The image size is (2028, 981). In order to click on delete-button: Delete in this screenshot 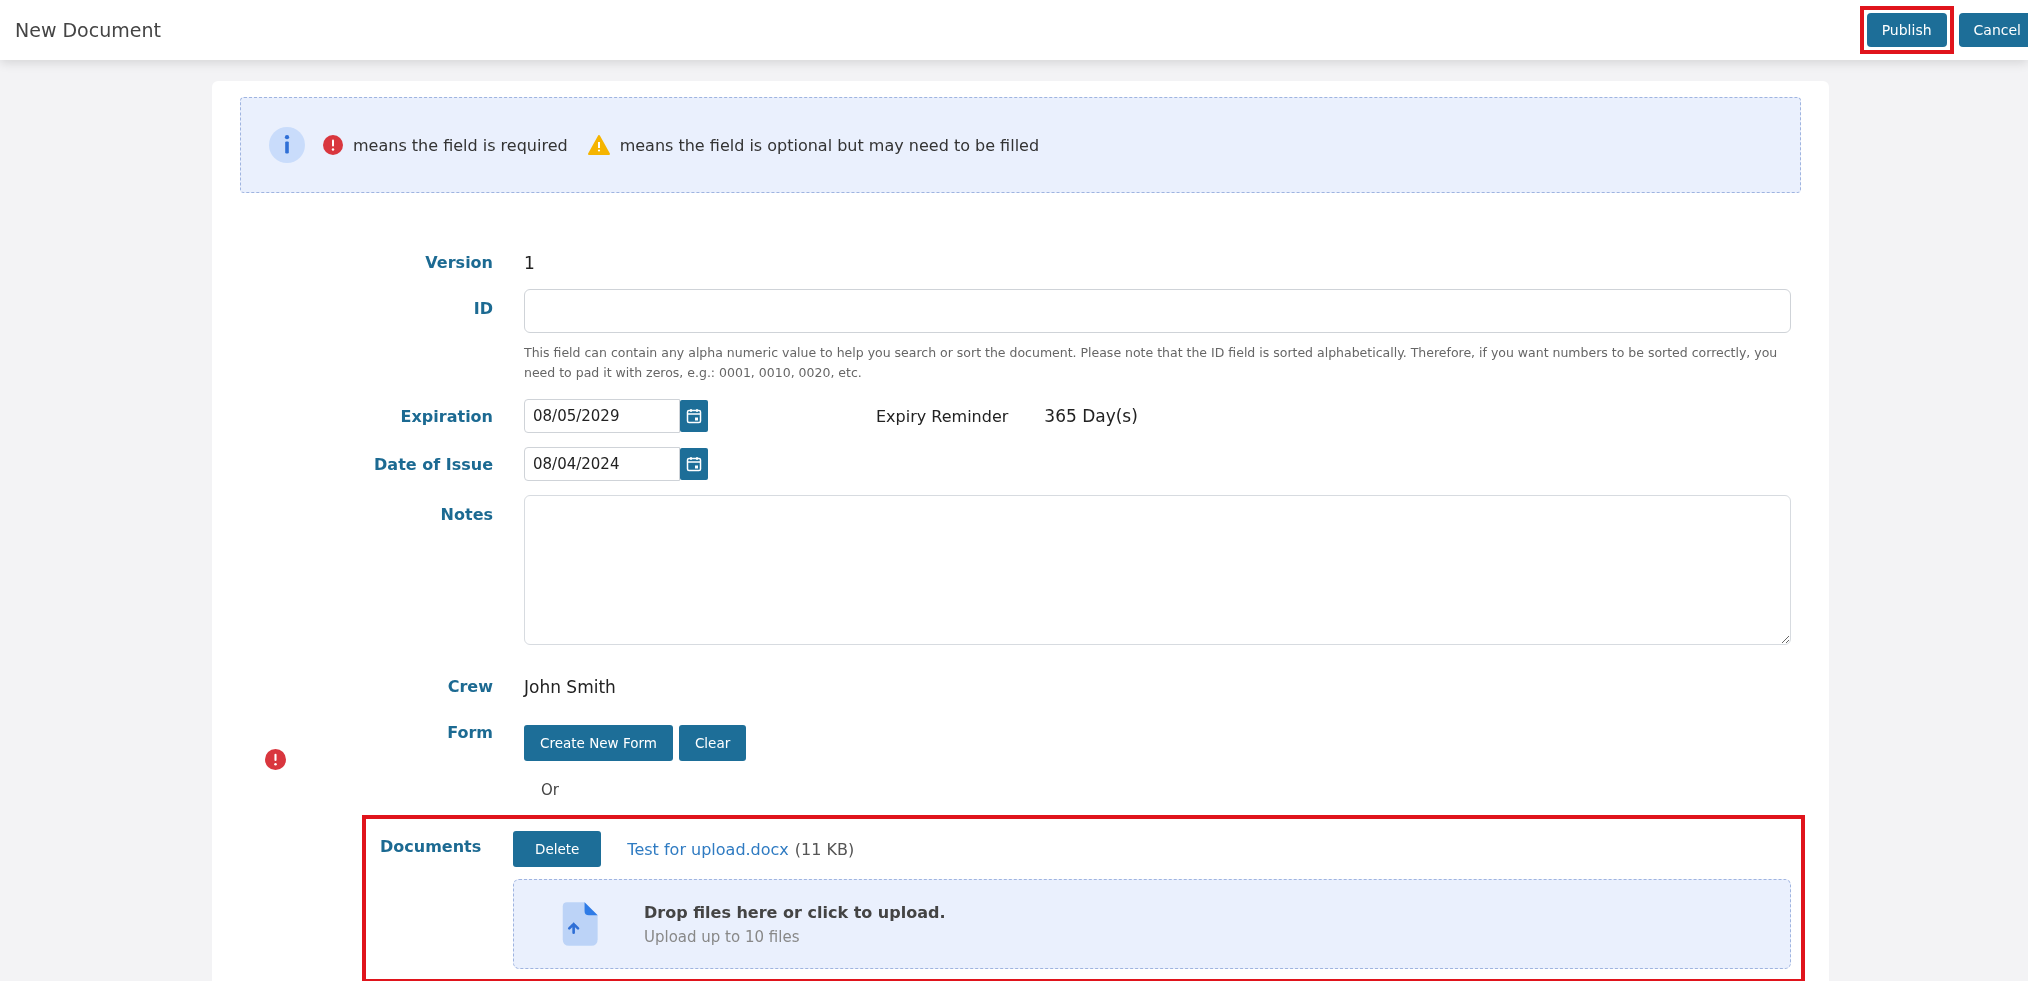, I will do `click(557, 849)`.